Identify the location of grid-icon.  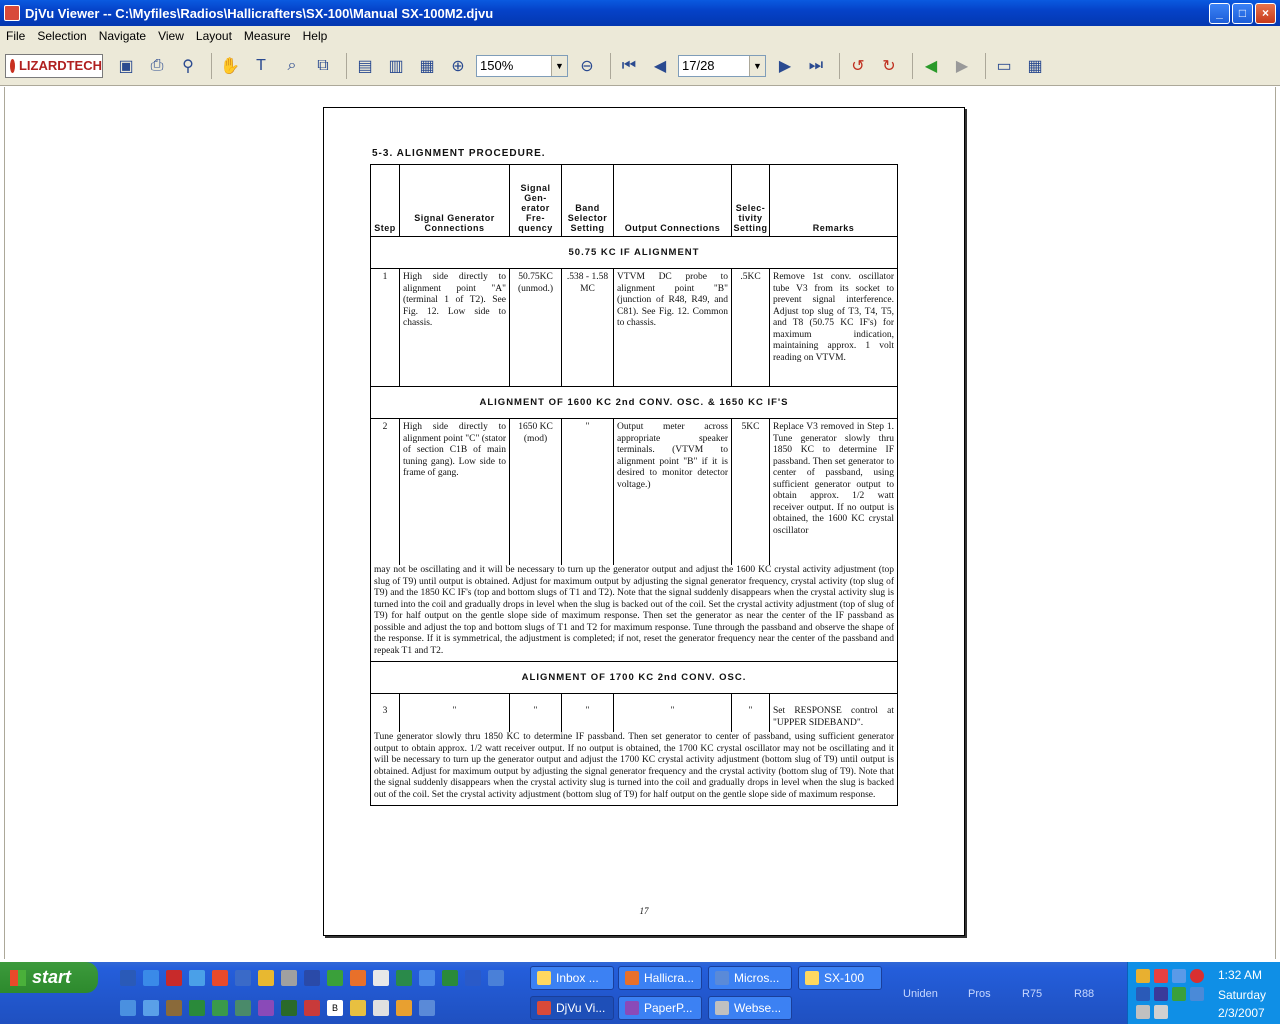
(312, 1008).